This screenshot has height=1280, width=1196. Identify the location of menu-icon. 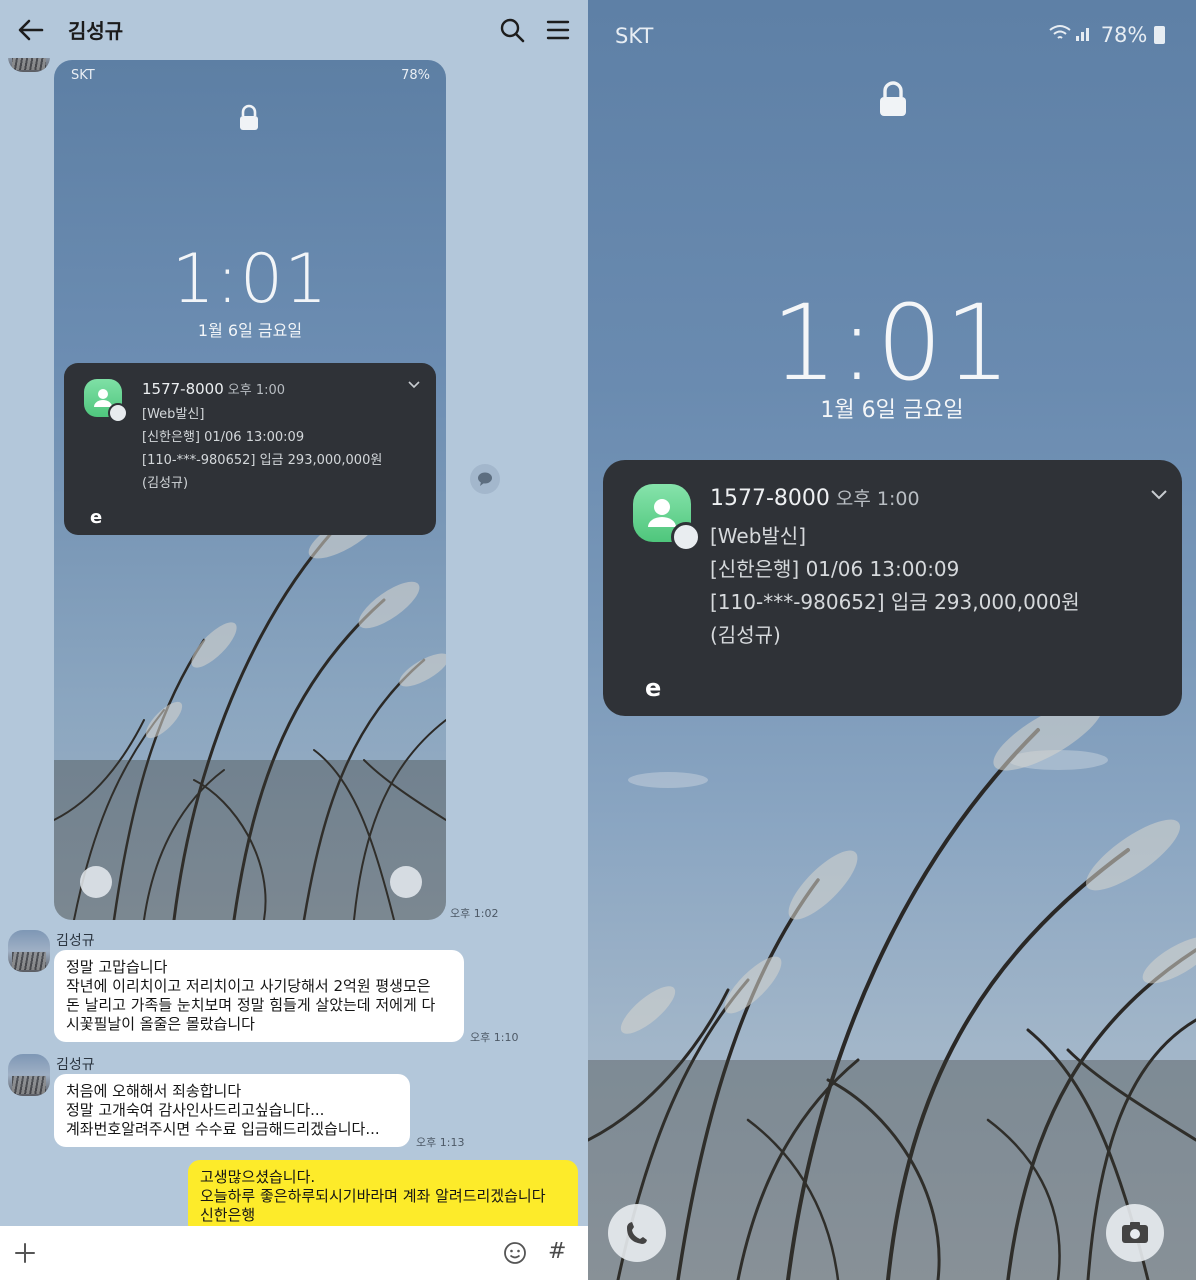
(558, 30).